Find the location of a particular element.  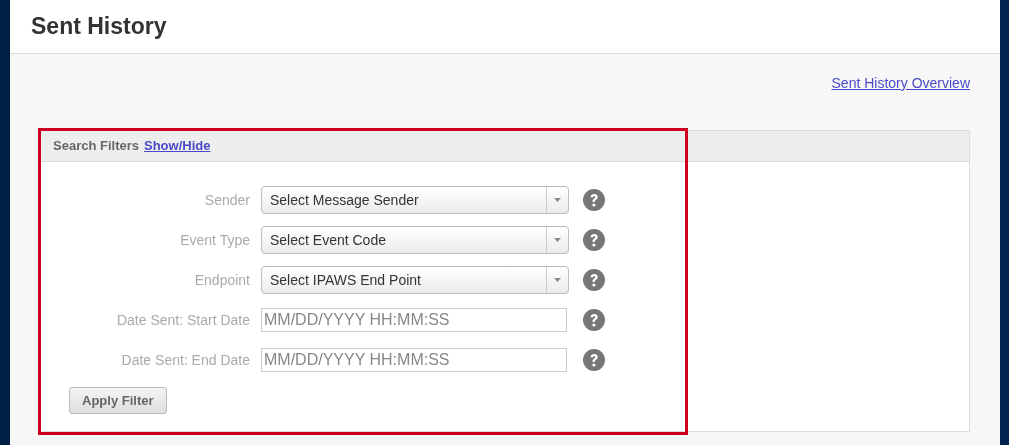

select-dropdown: Select IPAWS End Point is located at coordinates (415, 280).